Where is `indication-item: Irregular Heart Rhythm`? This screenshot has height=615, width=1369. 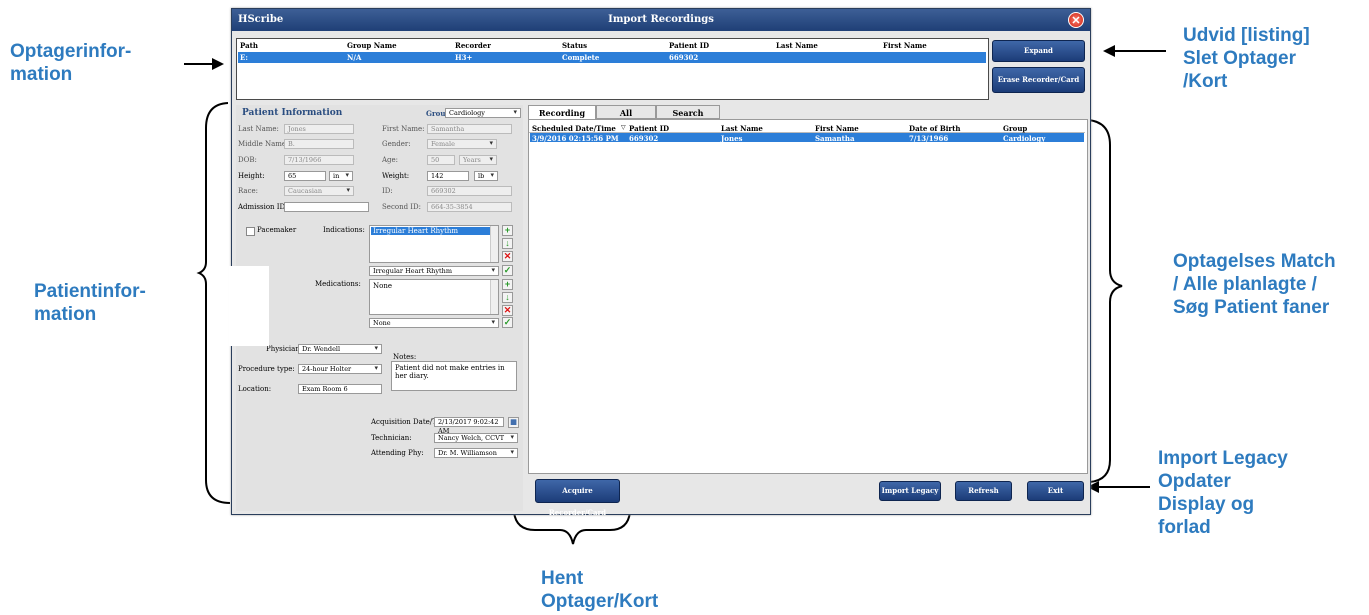 indication-item: Irregular Heart Rhythm is located at coordinates (430, 231).